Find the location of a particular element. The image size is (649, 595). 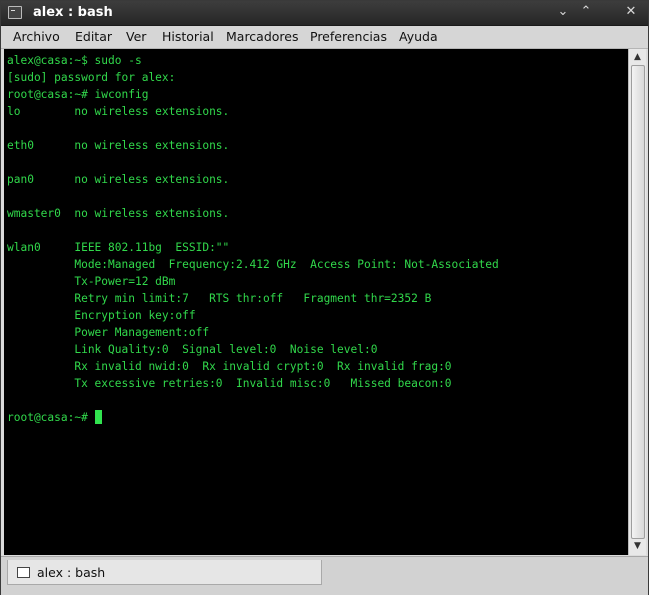

menu-archivo: Archivo is located at coordinates (36, 36).